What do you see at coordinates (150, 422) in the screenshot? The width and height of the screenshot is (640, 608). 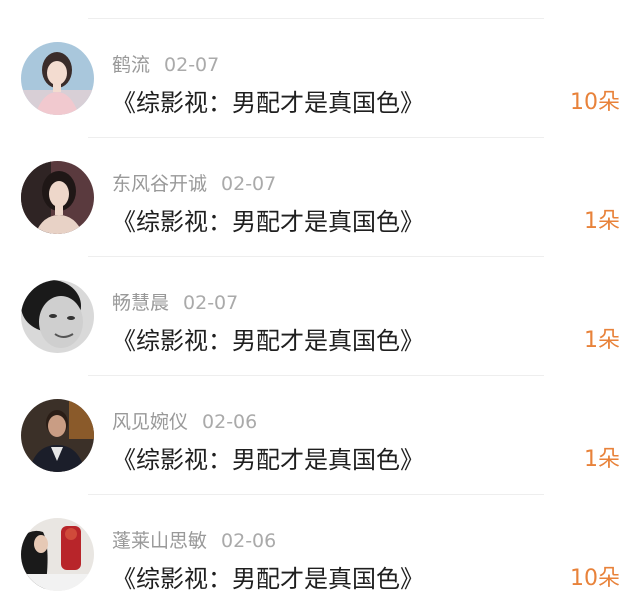 I see `user-name: 风见婉仪` at bounding box center [150, 422].